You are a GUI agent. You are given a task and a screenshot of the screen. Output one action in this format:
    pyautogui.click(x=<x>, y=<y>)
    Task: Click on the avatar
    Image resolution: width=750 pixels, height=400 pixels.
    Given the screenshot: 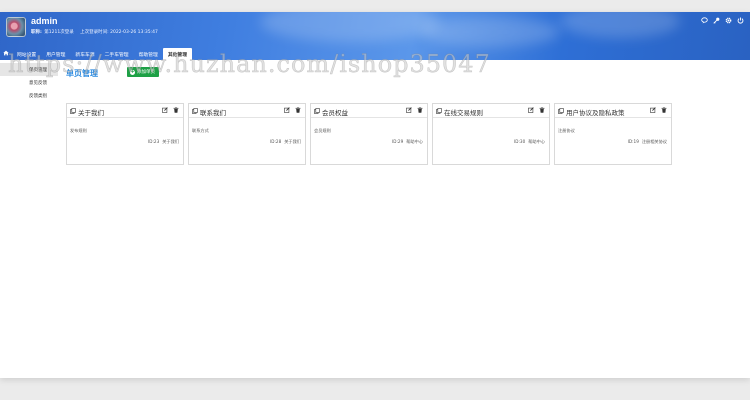 What is the action you would take?
    pyautogui.click(x=16, y=27)
    